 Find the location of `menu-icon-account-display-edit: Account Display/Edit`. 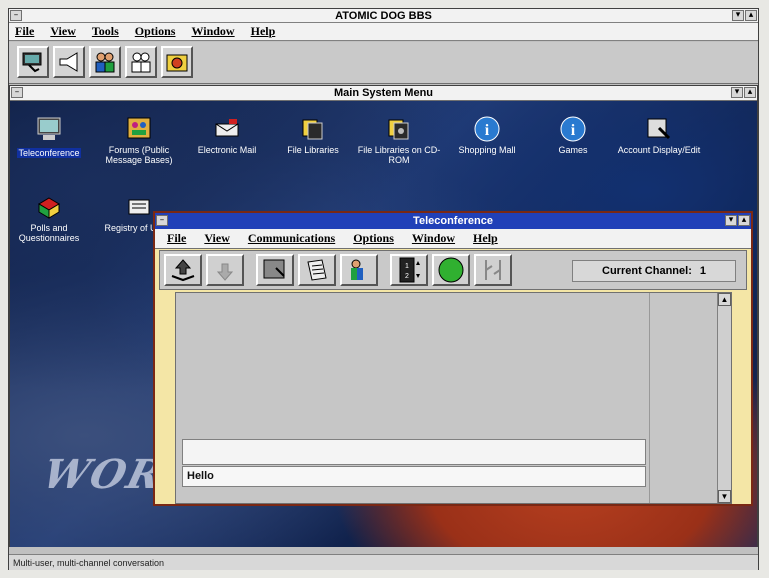

menu-icon-account-display-edit: Account Display/Edit is located at coordinates (659, 135).